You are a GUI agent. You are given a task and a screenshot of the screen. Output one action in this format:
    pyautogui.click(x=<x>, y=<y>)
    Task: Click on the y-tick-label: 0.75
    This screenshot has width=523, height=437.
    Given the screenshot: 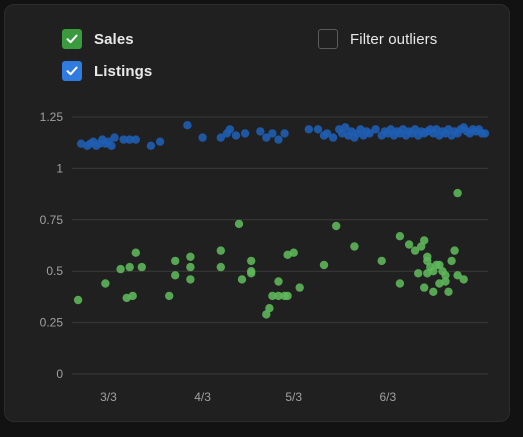 What is the action you would take?
    pyautogui.click(x=52, y=220)
    